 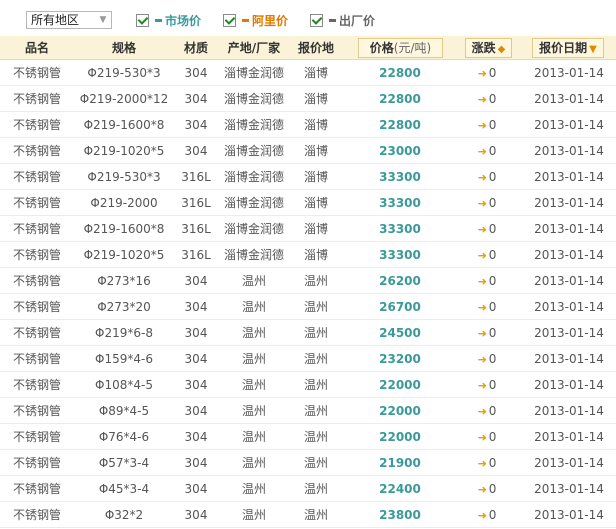 What do you see at coordinates (400, 463) in the screenshot?
I see `price-link: 21900` at bounding box center [400, 463].